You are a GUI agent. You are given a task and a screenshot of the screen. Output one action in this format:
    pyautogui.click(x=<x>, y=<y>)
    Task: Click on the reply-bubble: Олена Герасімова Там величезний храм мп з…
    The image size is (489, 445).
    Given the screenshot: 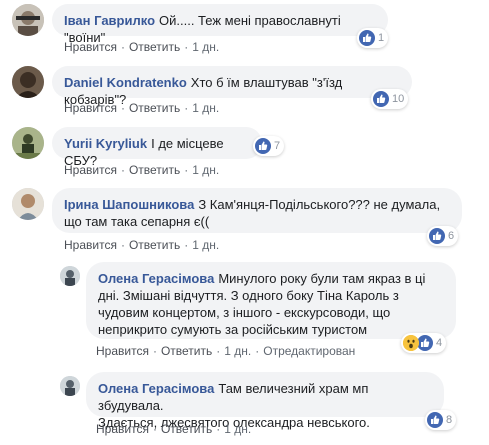 What is the action you would take?
    pyautogui.click(x=265, y=401)
    